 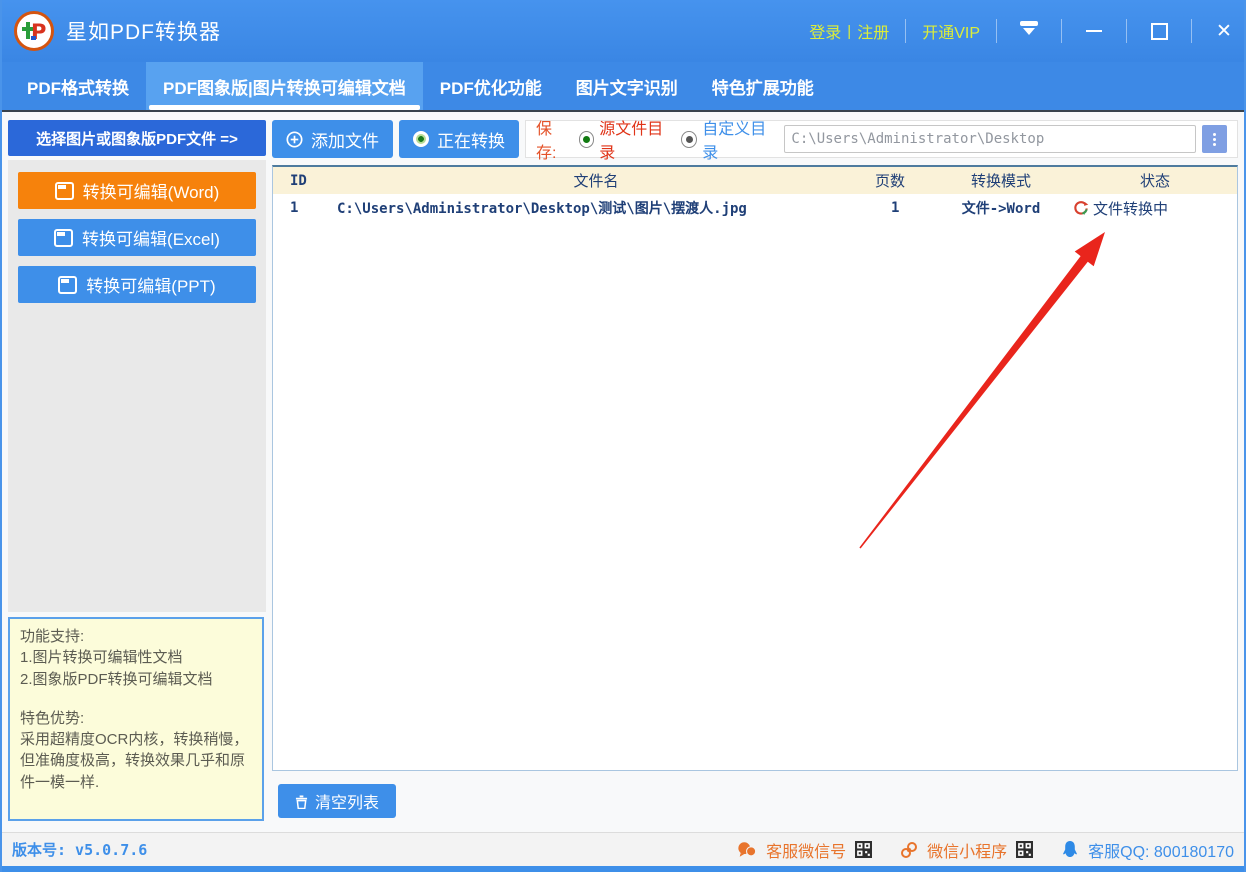 What do you see at coordinates (151, 286) in the screenshot?
I see `sidebar-item-label: 转换可编辑(PPT)` at bounding box center [151, 286].